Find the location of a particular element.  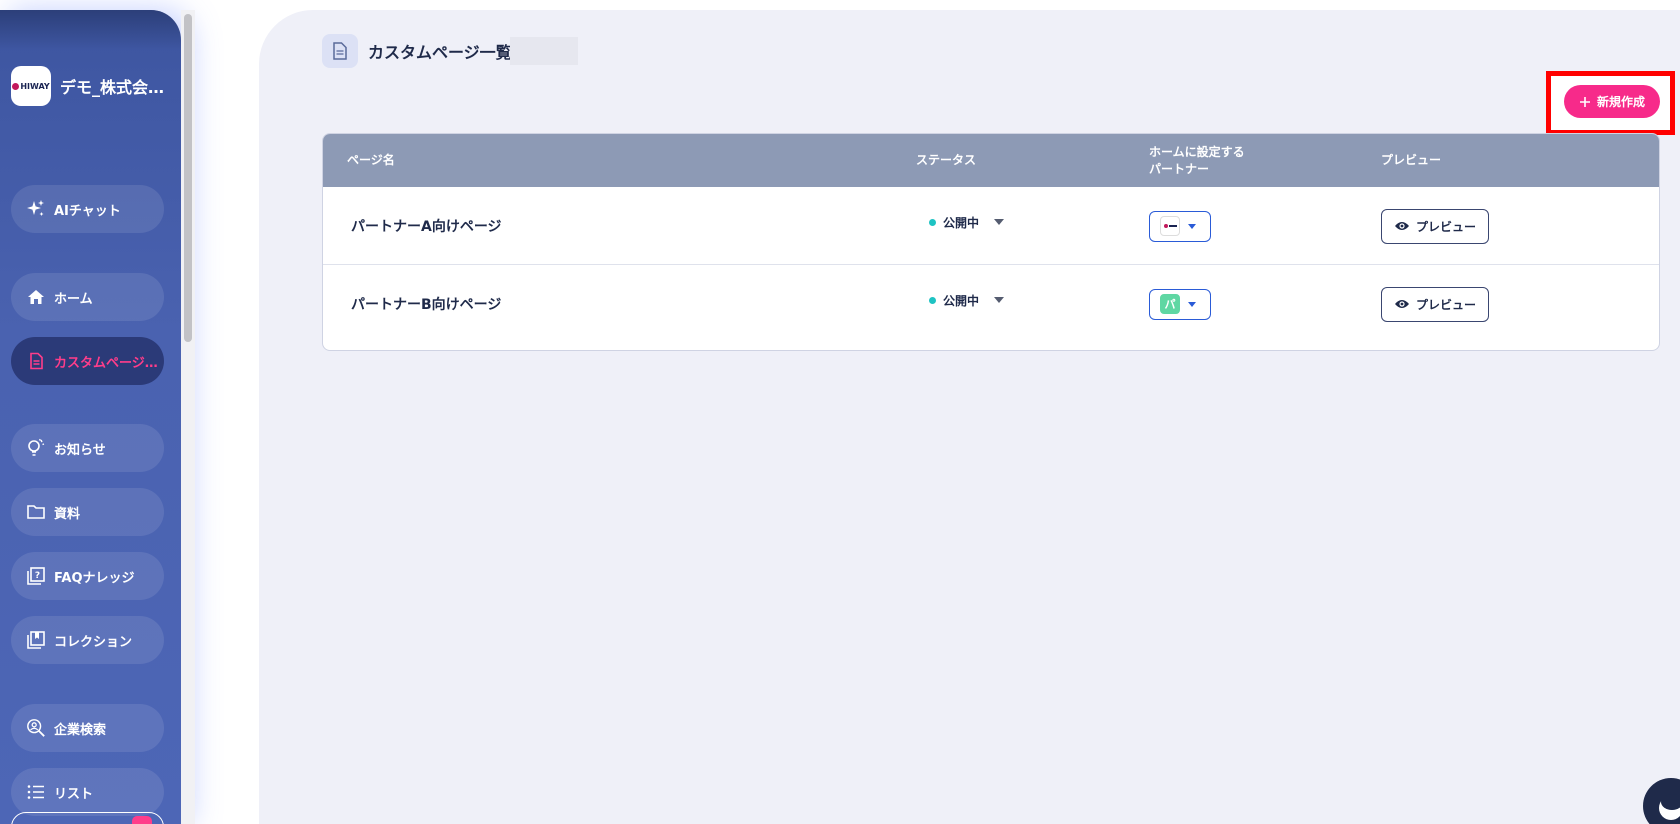

sidebar-item-list: リスト is located at coordinates (87, 792).